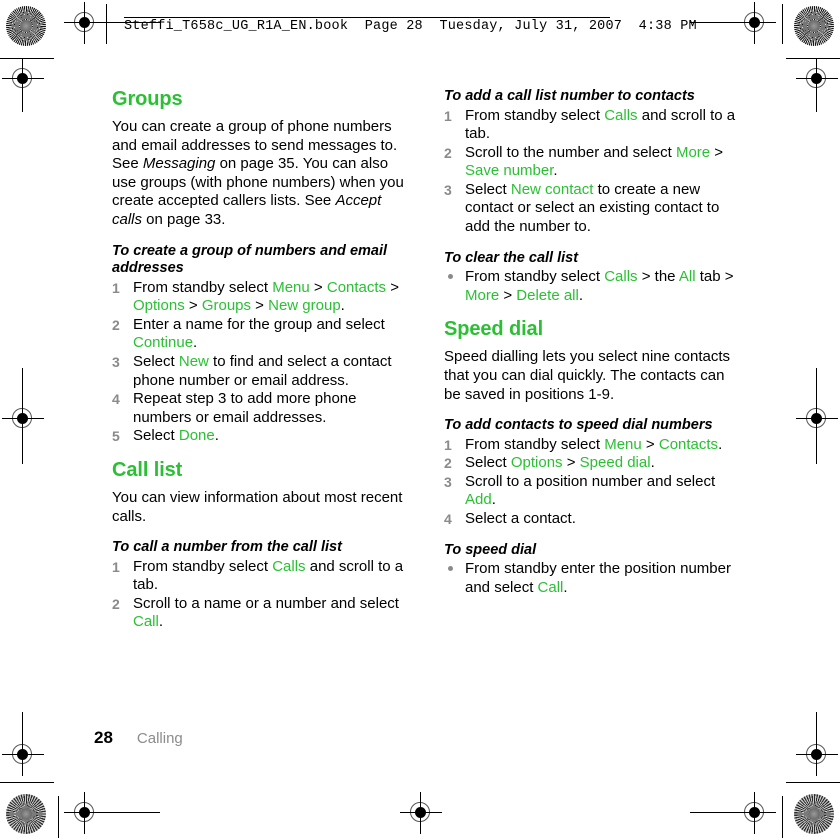 The height and width of the screenshot is (840, 840). What do you see at coordinates (22, 387) in the screenshot?
I see `trim-rule-left-middle-top` at bounding box center [22, 387].